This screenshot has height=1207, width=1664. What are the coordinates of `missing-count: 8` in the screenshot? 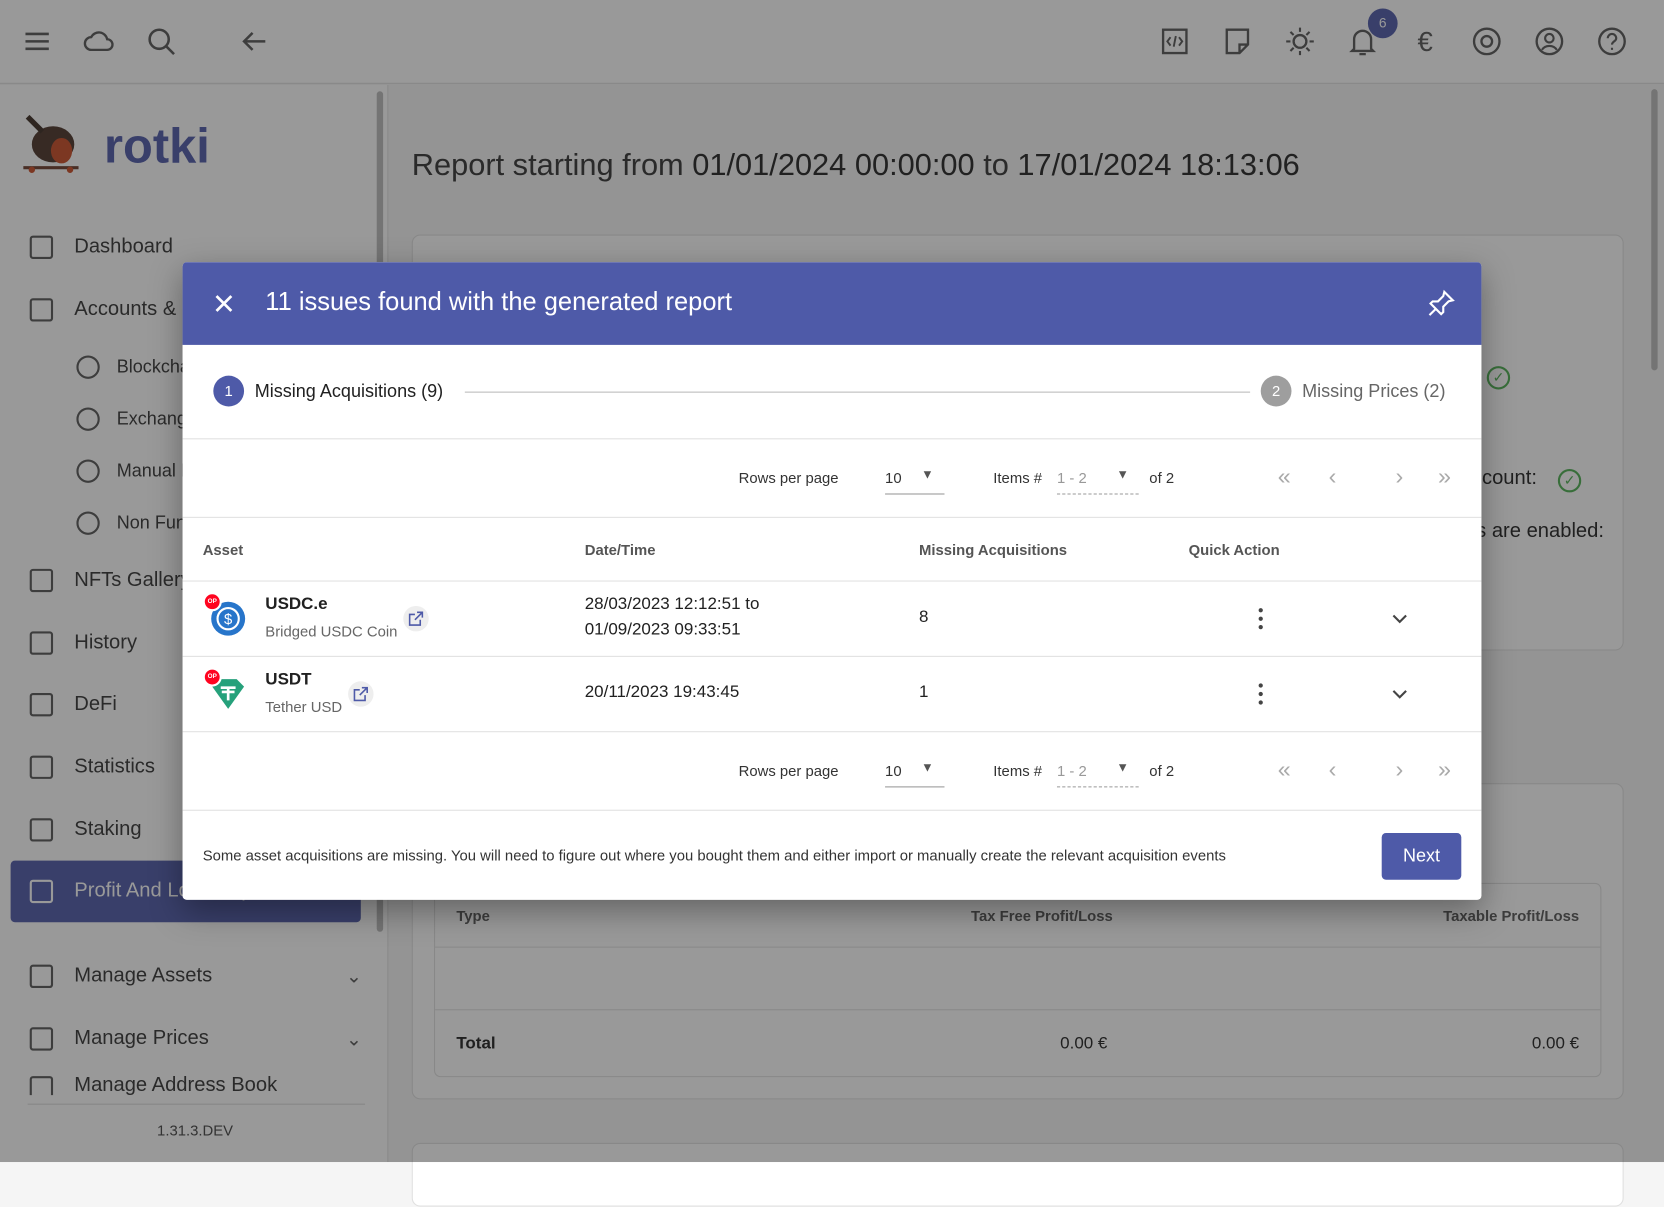 It's located at (924, 617).